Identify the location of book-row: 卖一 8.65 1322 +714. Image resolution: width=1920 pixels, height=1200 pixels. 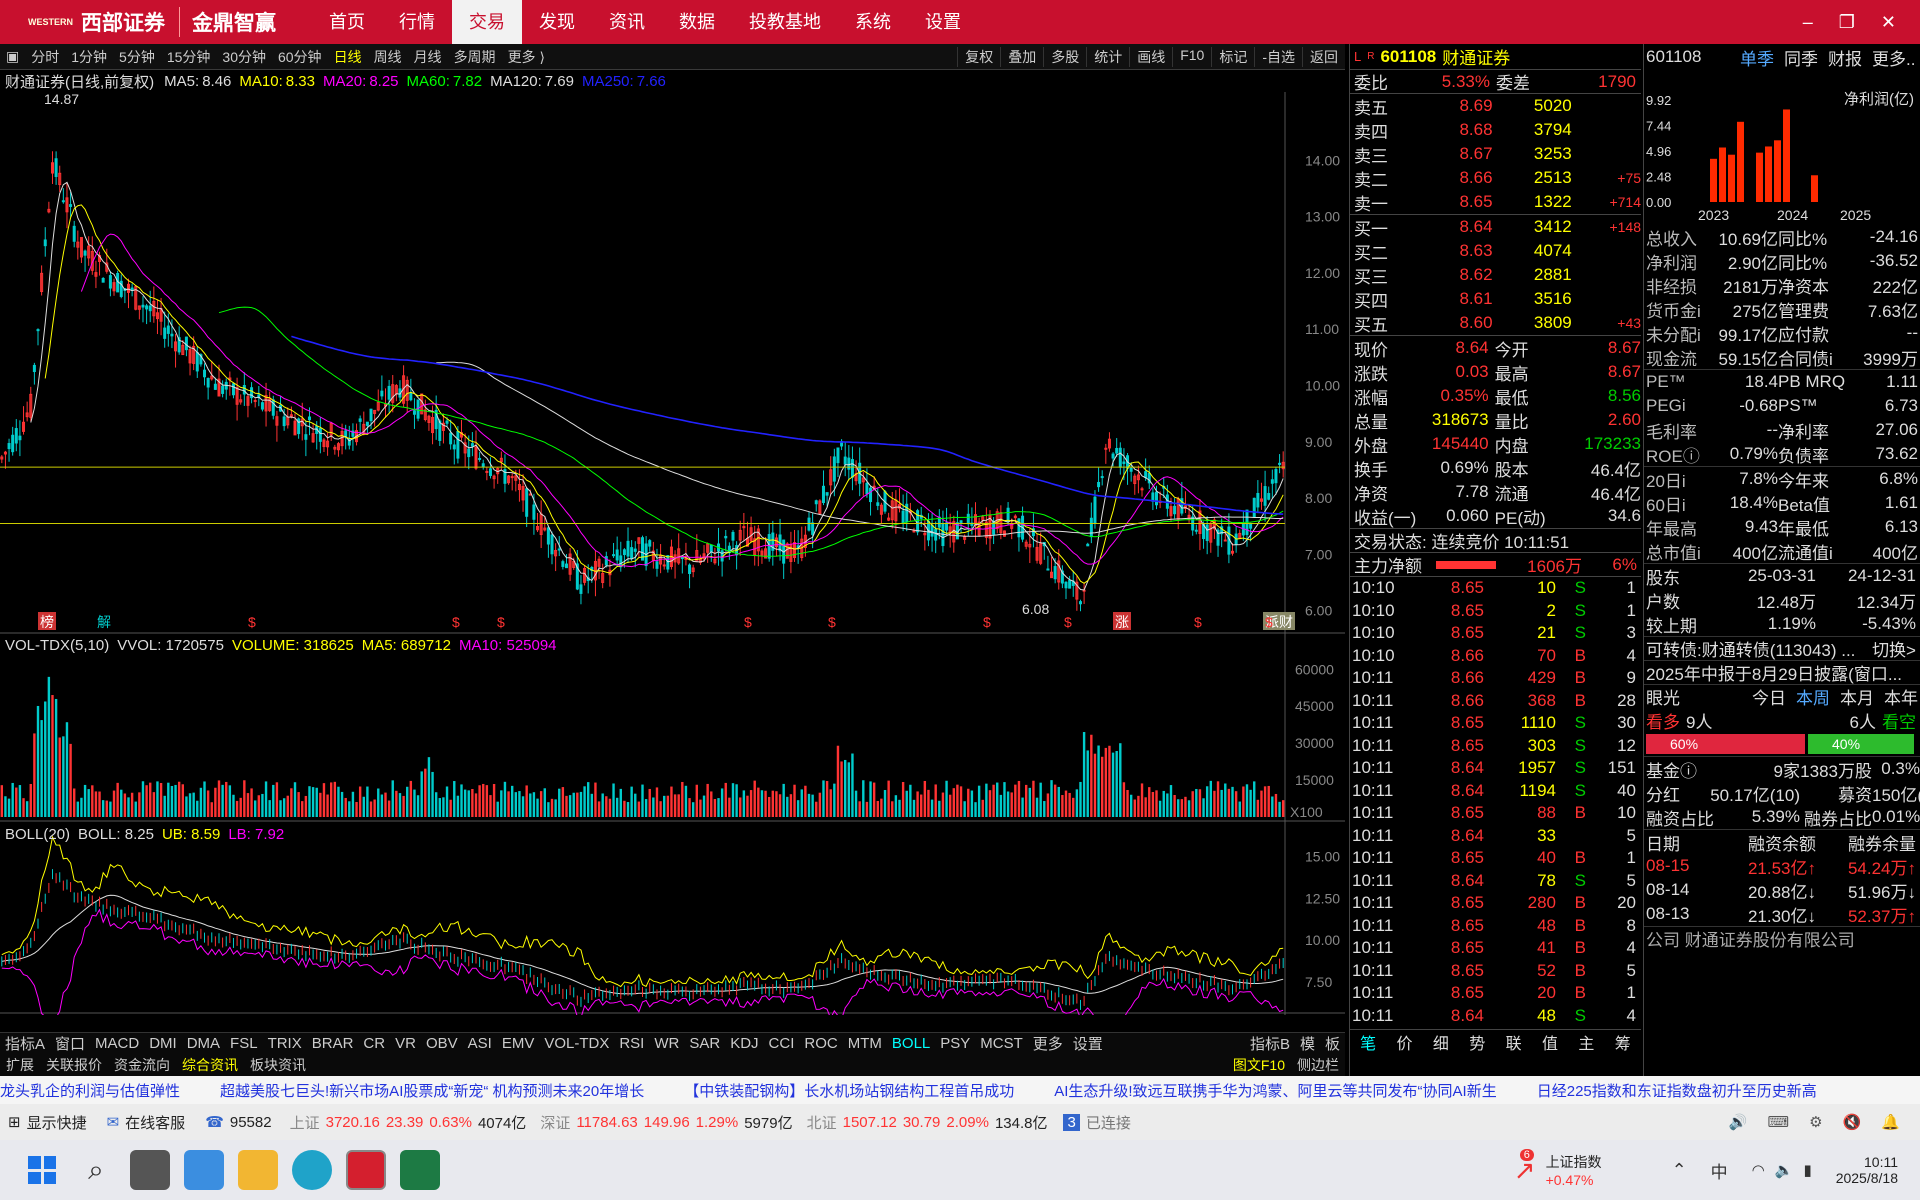
(1495, 202).